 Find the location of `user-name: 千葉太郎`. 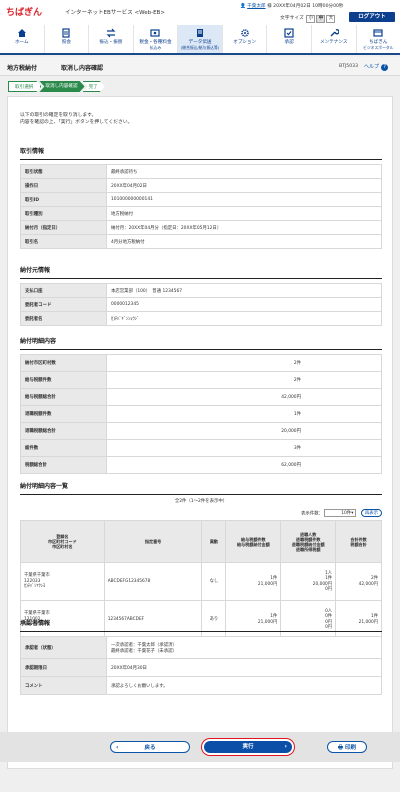

user-name: 千葉太郎 is located at coordinates (256, 6).